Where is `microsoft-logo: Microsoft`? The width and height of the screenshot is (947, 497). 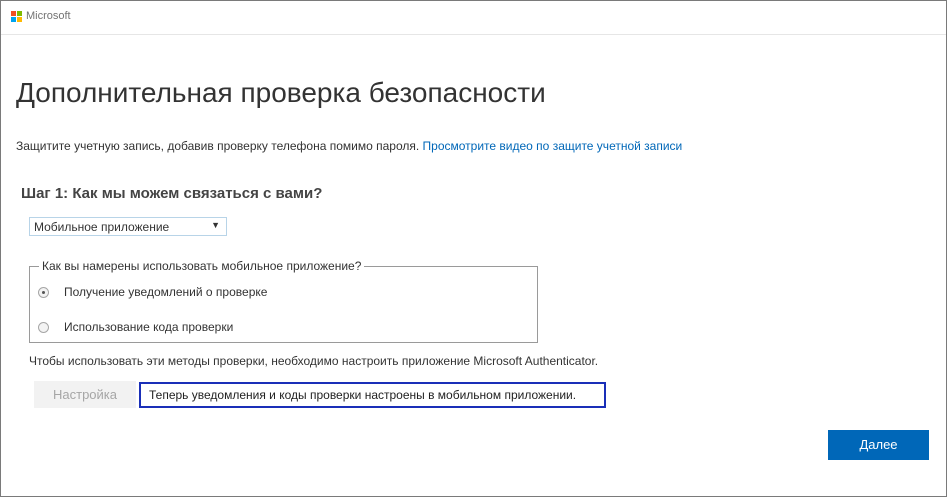 microsoft-logo: Microsoft is located at coordinates (41, 16).